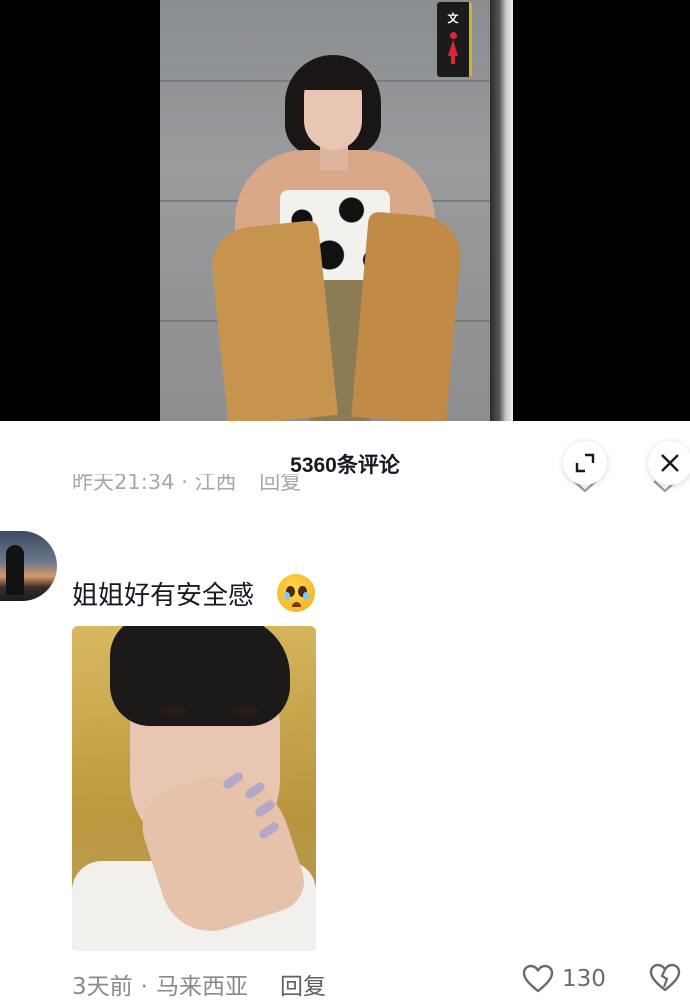  Describe the element at coordinates (303, 987) in the screenshot. I see `reply-button: 回复` at that location.